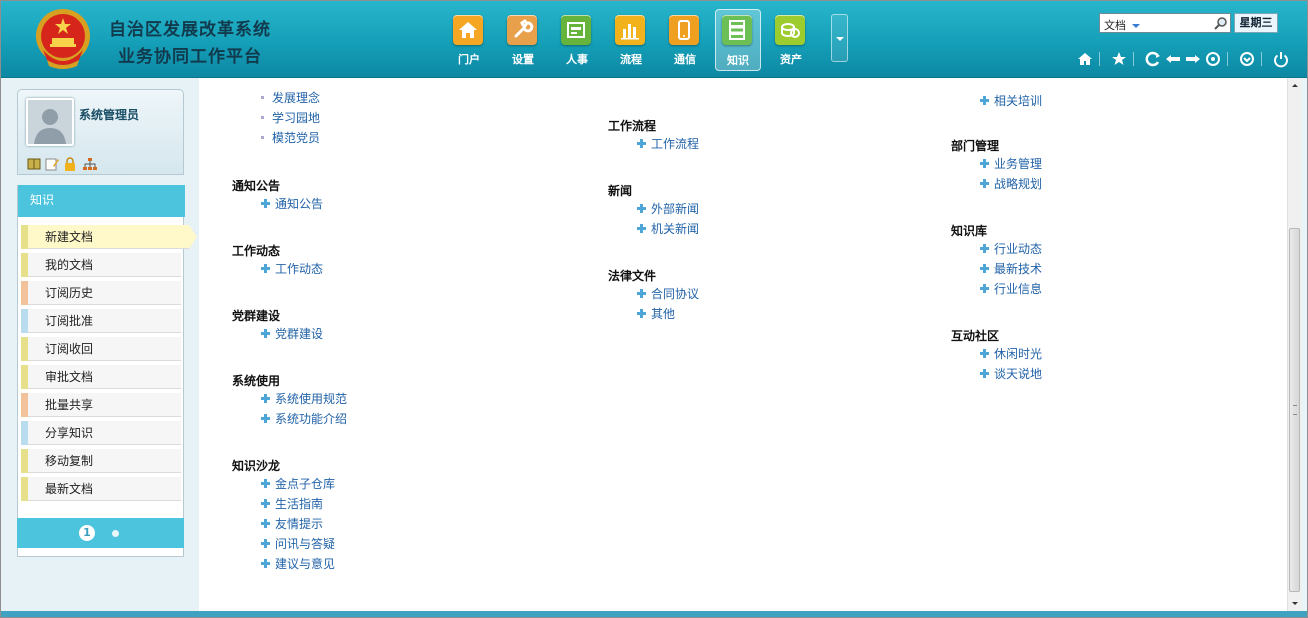 Image resolution: width=1308 pixels, height=618 pixels. What do you see at coordinates (50, 122) in the screenshot?
I see `avatar` at bounding box center [50, 122].